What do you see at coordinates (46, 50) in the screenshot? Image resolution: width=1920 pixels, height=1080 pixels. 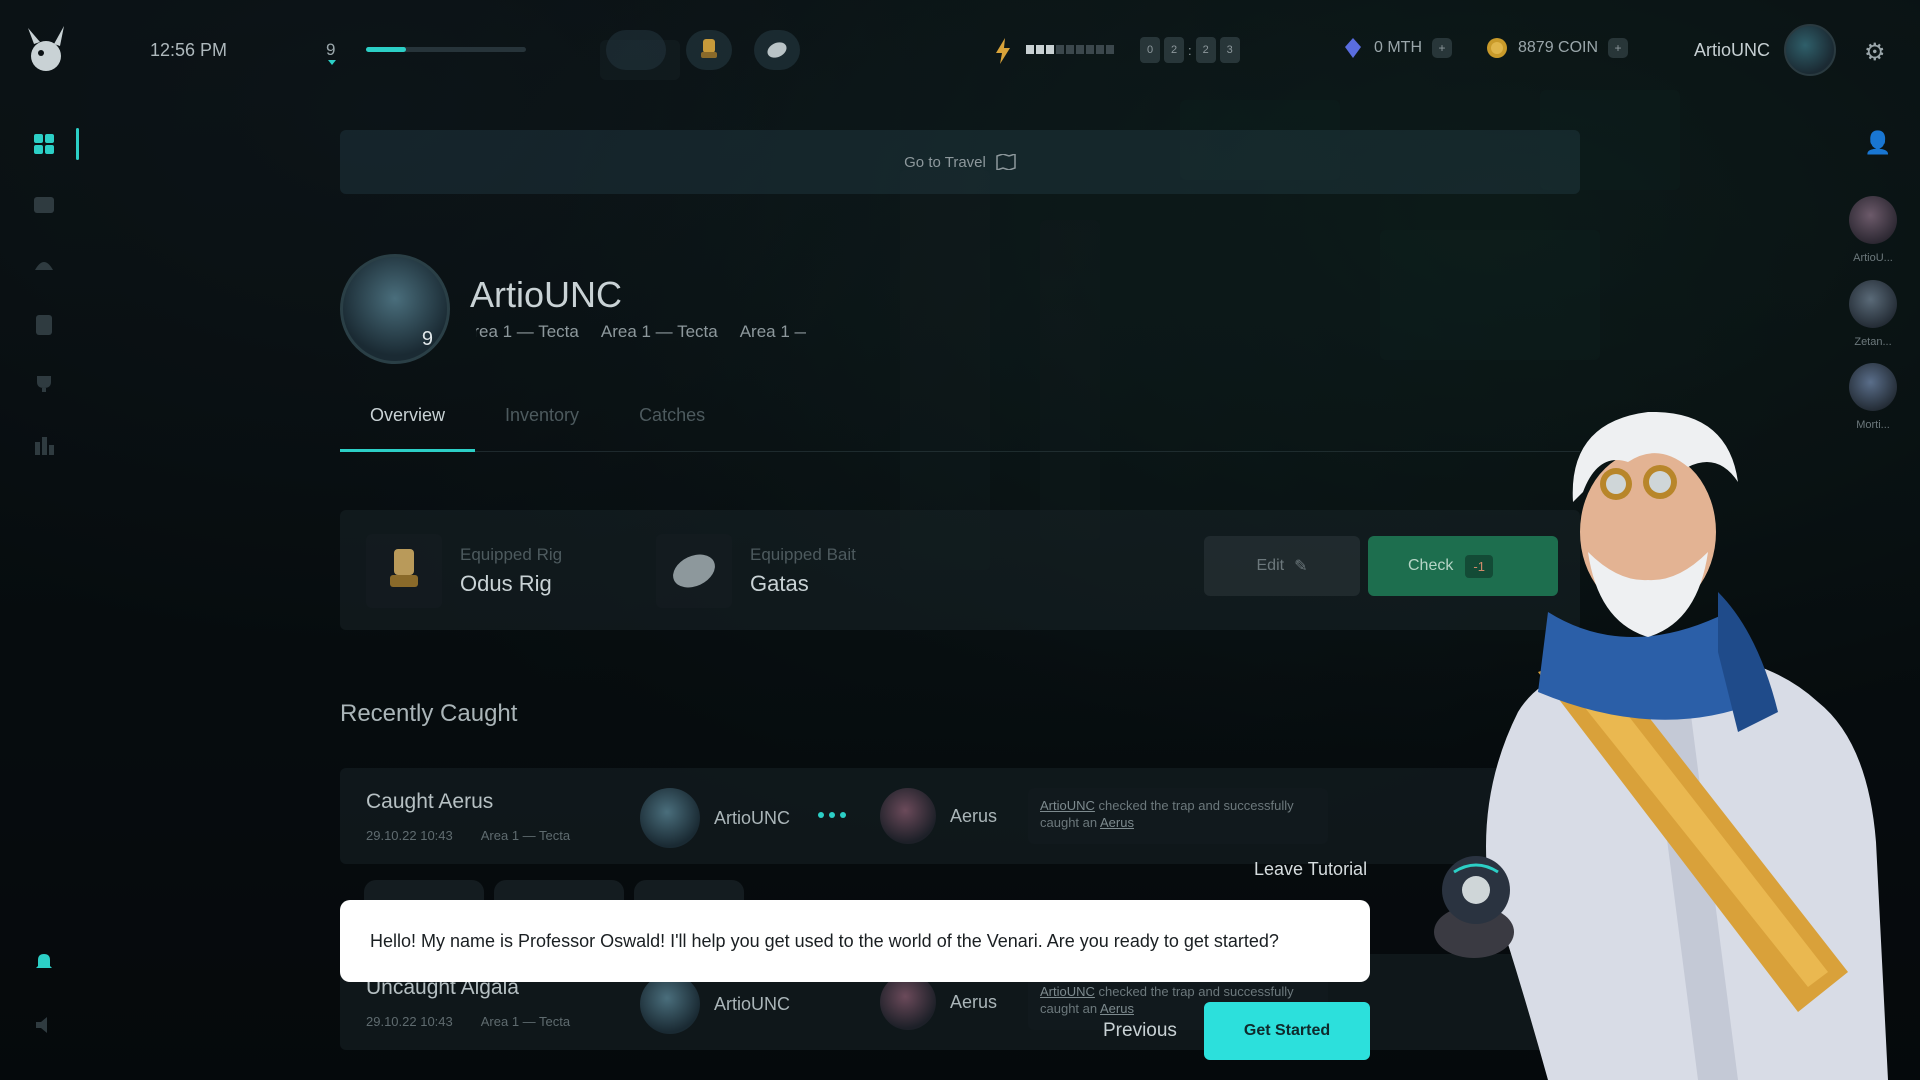 I see `game-logo-icon` at bounding box center [46, 50].